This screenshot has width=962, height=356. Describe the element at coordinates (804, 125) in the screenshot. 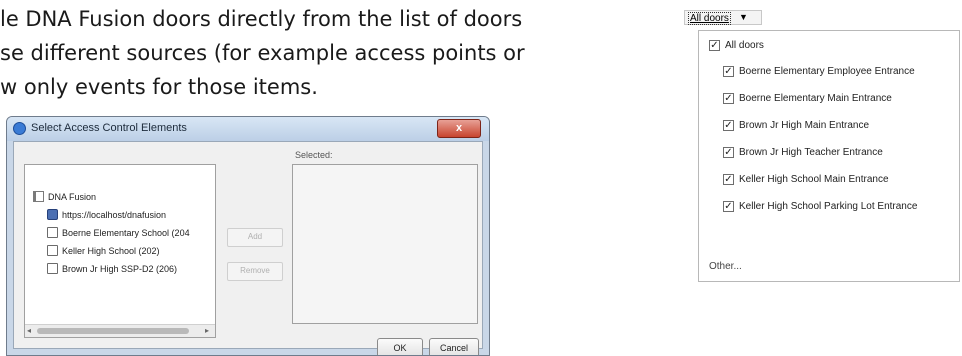

I see `filter-item-label: Brown Jr High Main Entrance` at that location.